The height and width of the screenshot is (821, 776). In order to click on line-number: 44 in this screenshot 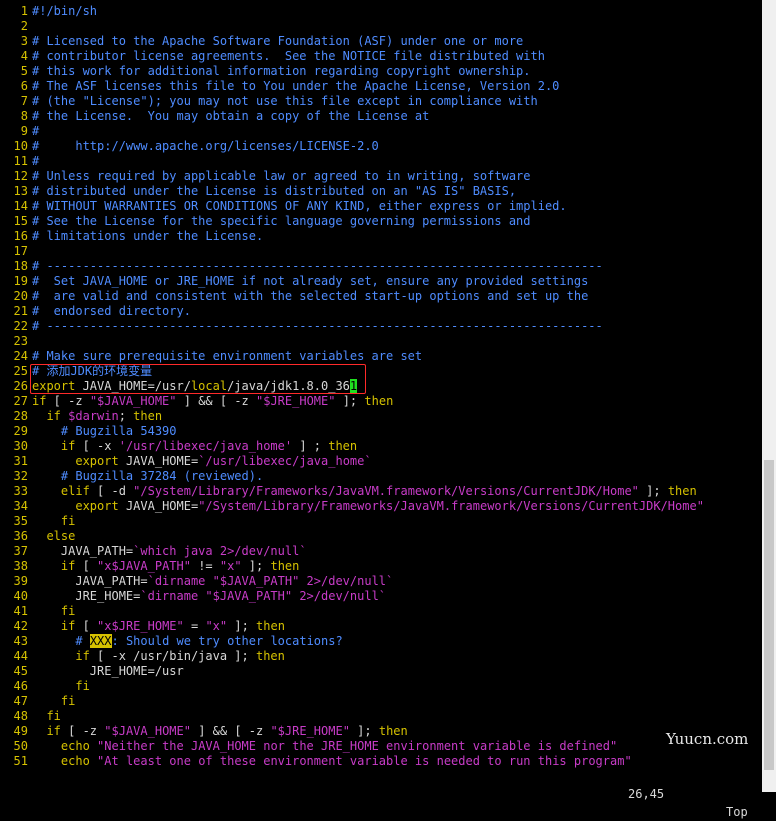, I will do `click(20, 656)`.